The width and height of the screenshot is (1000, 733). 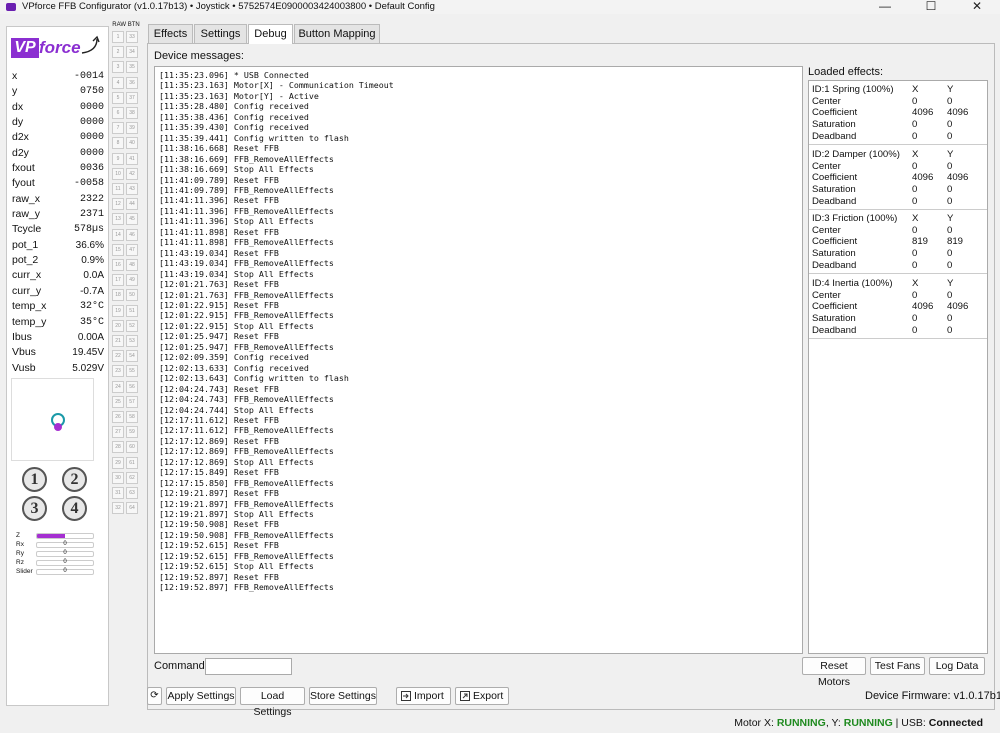 What do you see at coordinates (899, 219) in the screenshot?
I see `effect-header: ID:3 Friction (100%) X Y` at bounding box center [899, 219].